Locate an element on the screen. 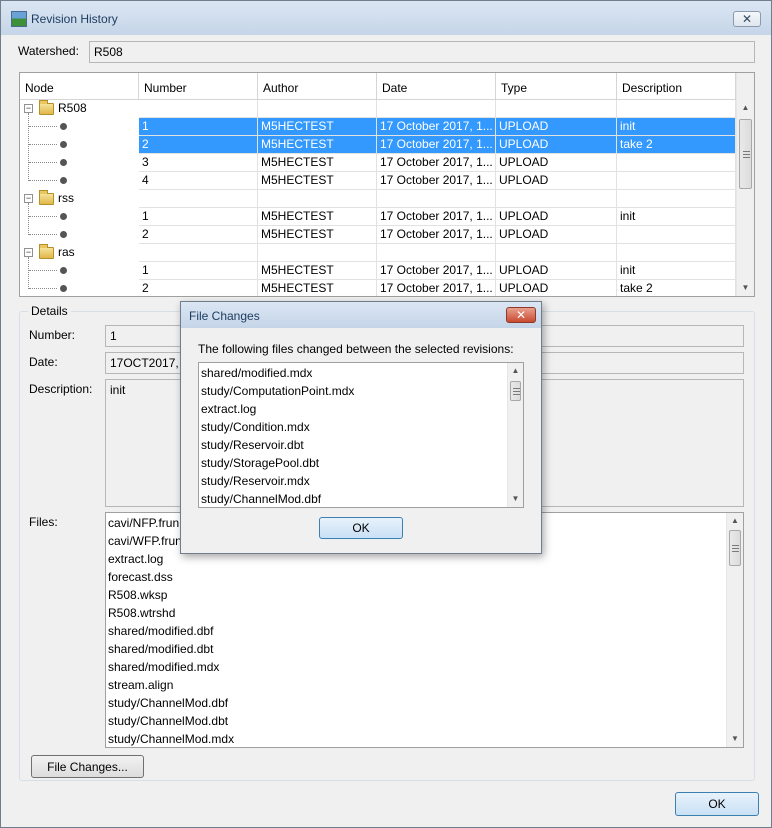 The image size is (772, 828). changed-file-item: extract.log is located at coordinates (353, 409).